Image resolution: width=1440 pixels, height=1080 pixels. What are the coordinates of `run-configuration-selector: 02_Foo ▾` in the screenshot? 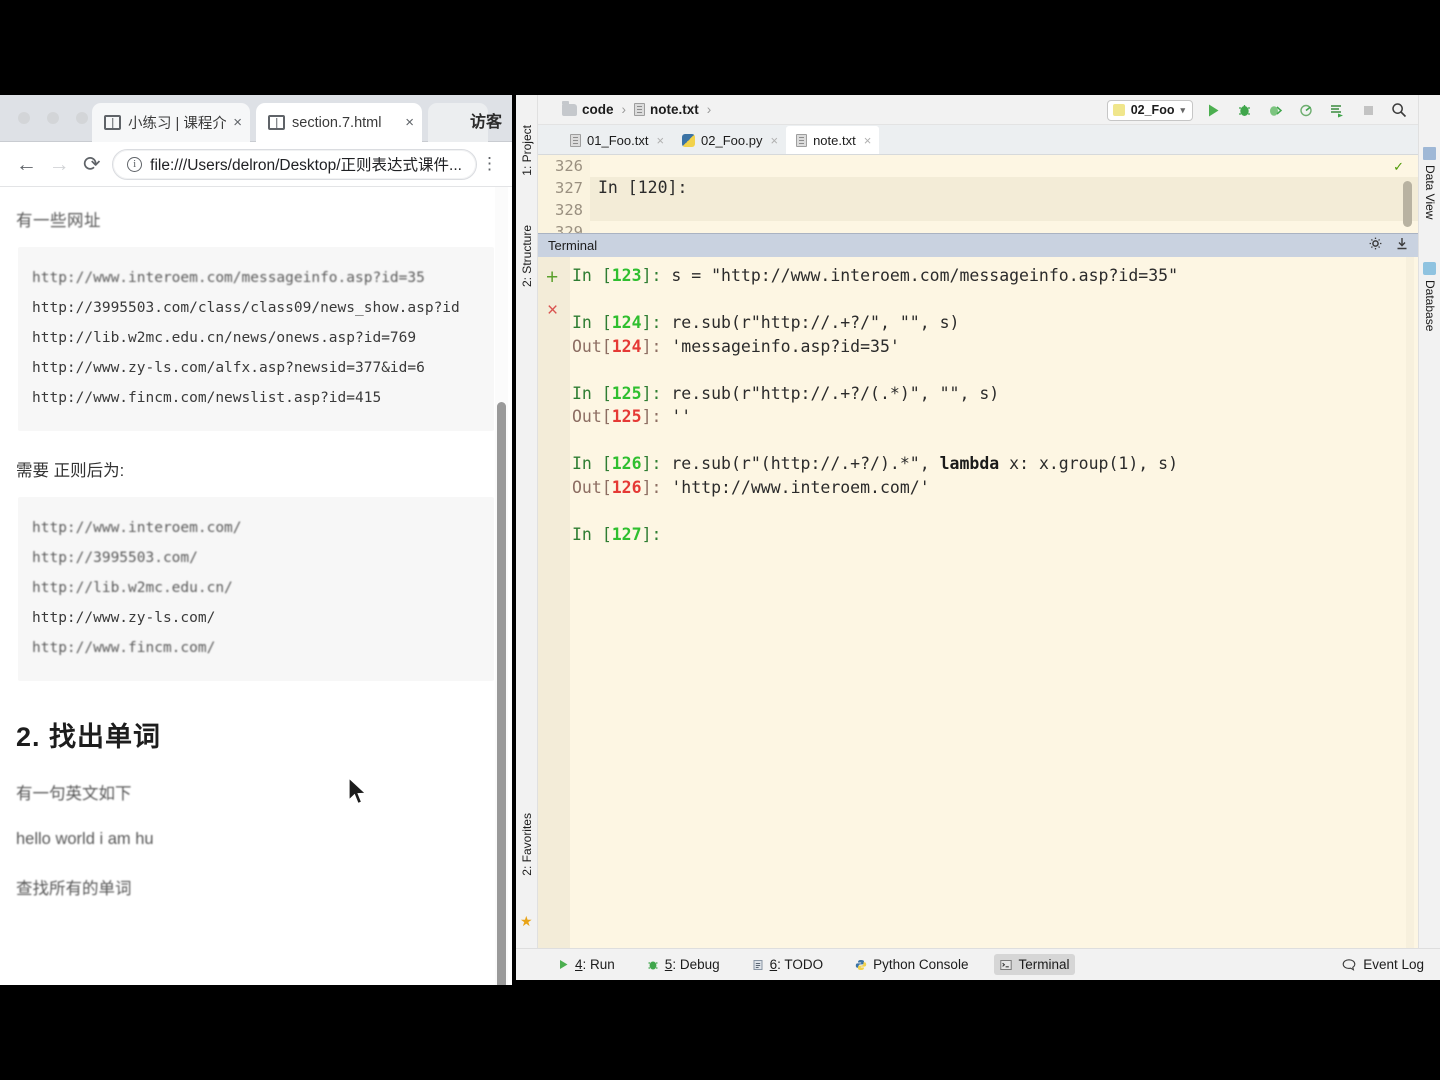 It's located at (1149, 110).